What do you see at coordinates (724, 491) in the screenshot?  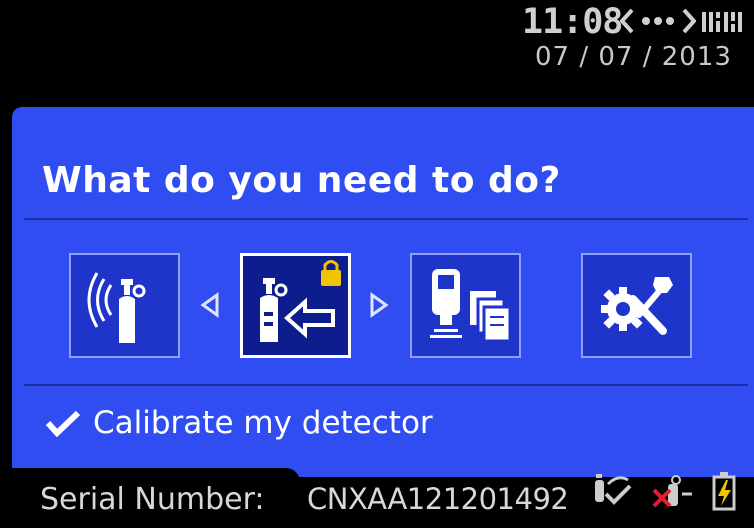 I see `battery-charging-icon` at bounding box center [724, 491].